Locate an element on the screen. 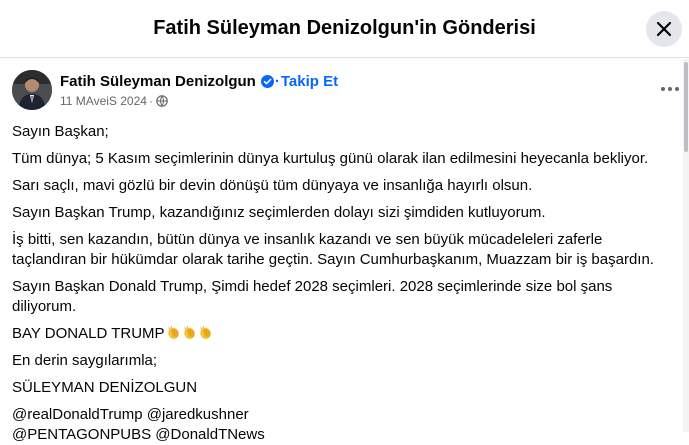  more-options-button is located at coordinates (670, 88).